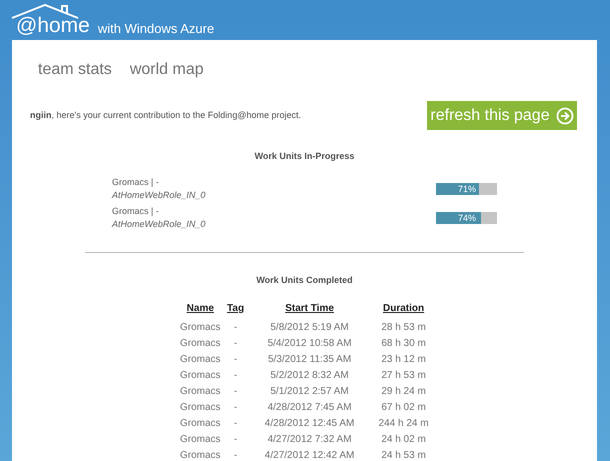 This screenshot has width=610, height=461. Describe the element at coordinates (403, 423) in the screenshot. I see `table-cell: 244 h 24 m` at that location.